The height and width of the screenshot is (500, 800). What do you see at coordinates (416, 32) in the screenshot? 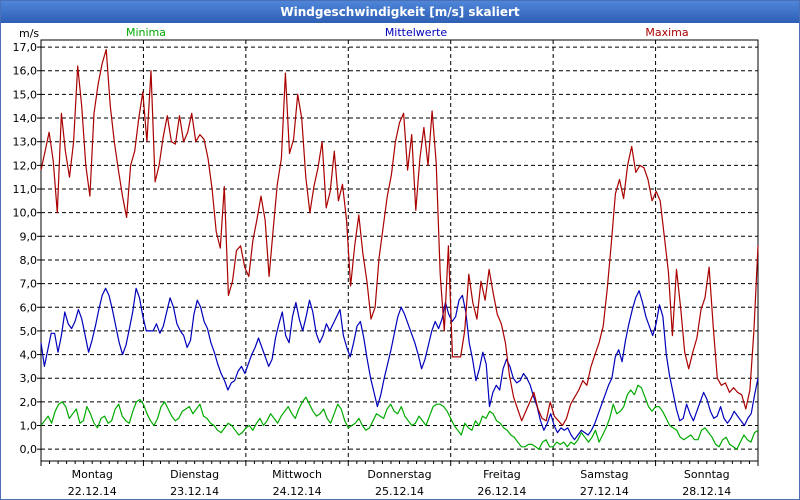
I see `legend-mittelwerte: Mittelwerte` at bounding box center [416, 32].